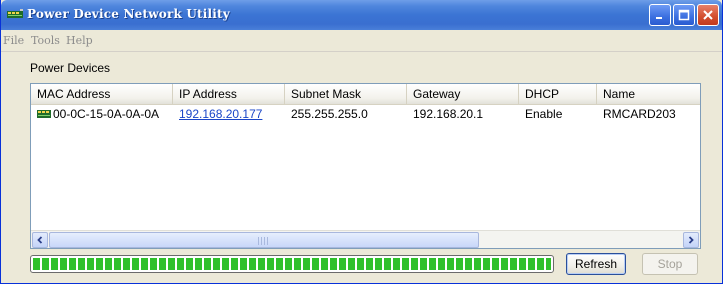 Image resolution: width=723 pixels, height=284 pixels. I want to click on cell-dhcp: Enable, so click(544, 114).